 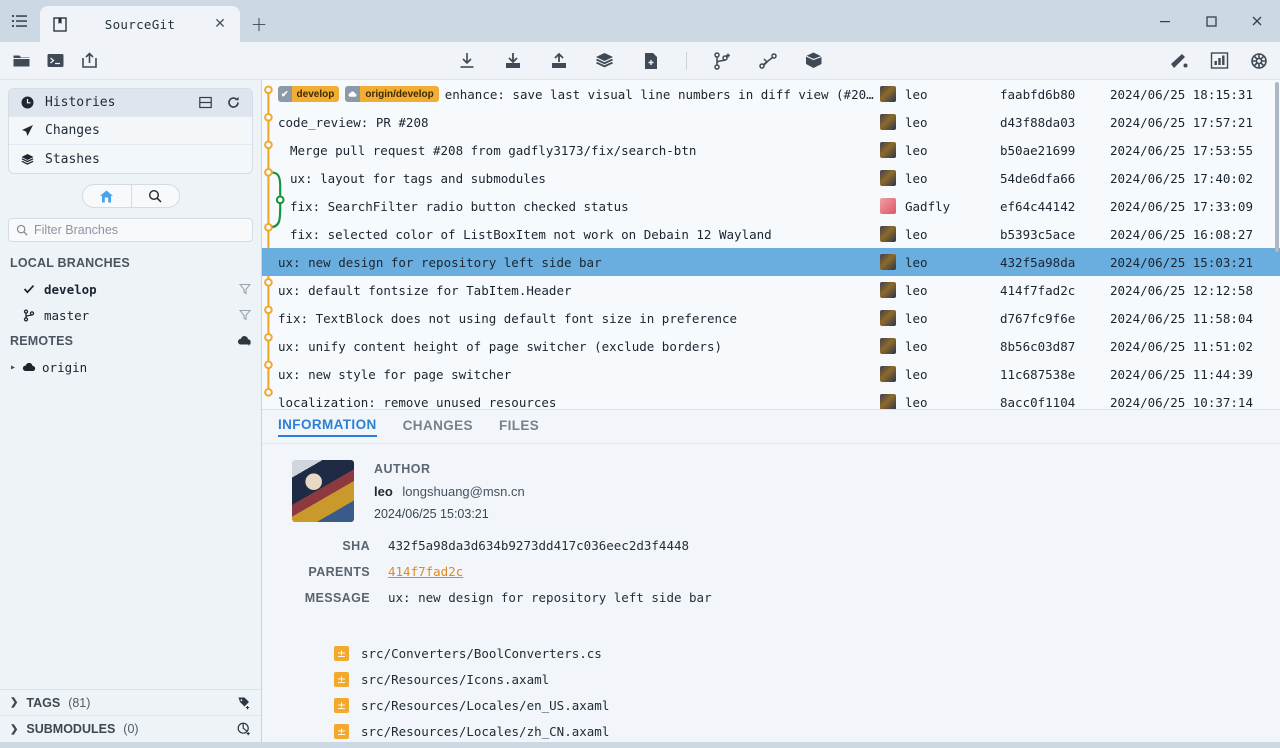 What do you see at coordinates (402, 469) in the screenshot?
I see `author-label: AUTHOR` at bounding box center [402, 469].